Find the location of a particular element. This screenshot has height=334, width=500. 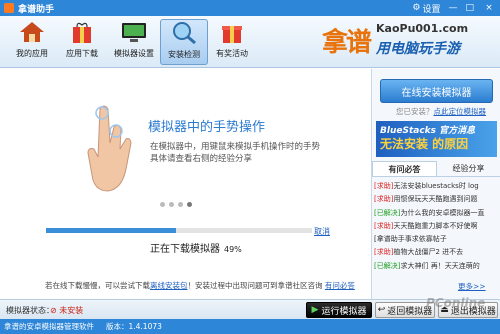

house-icon is located at coordinates (32, 32).